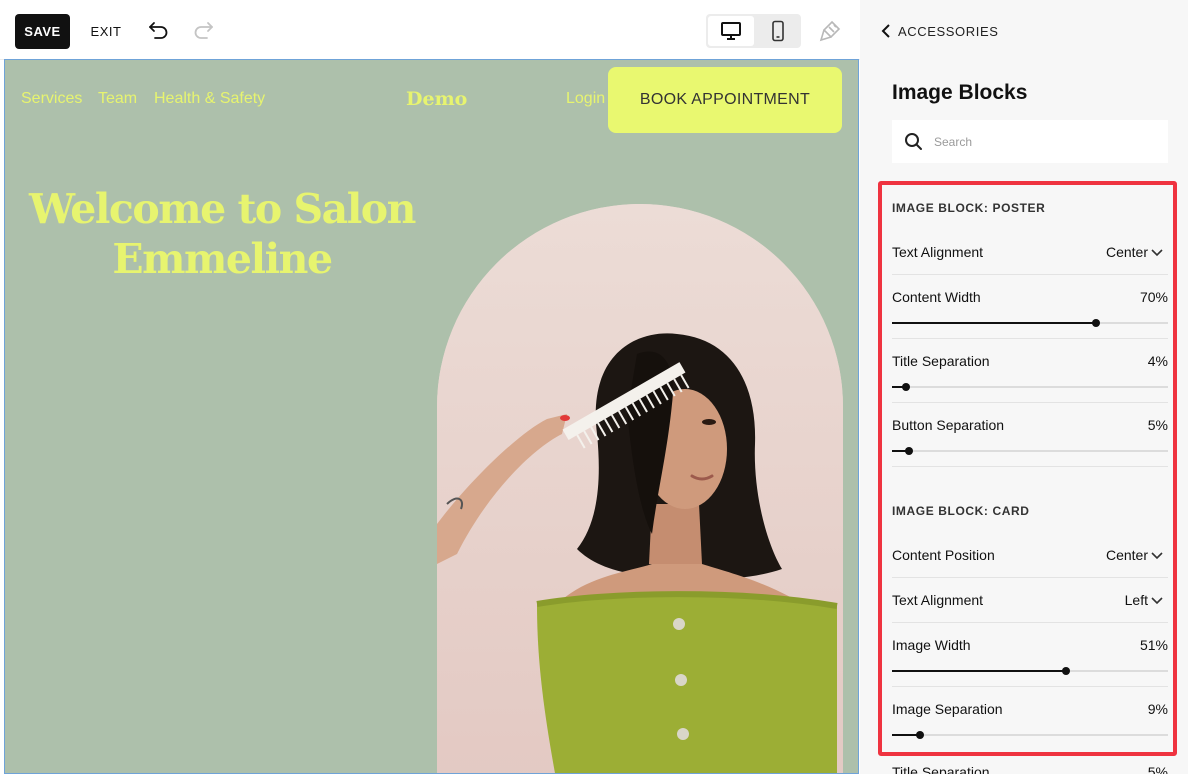 Image resolution: width=1188 pixels, height=774 pixels. I want to click on card-content-position-select: Center, so click(1127, 555).